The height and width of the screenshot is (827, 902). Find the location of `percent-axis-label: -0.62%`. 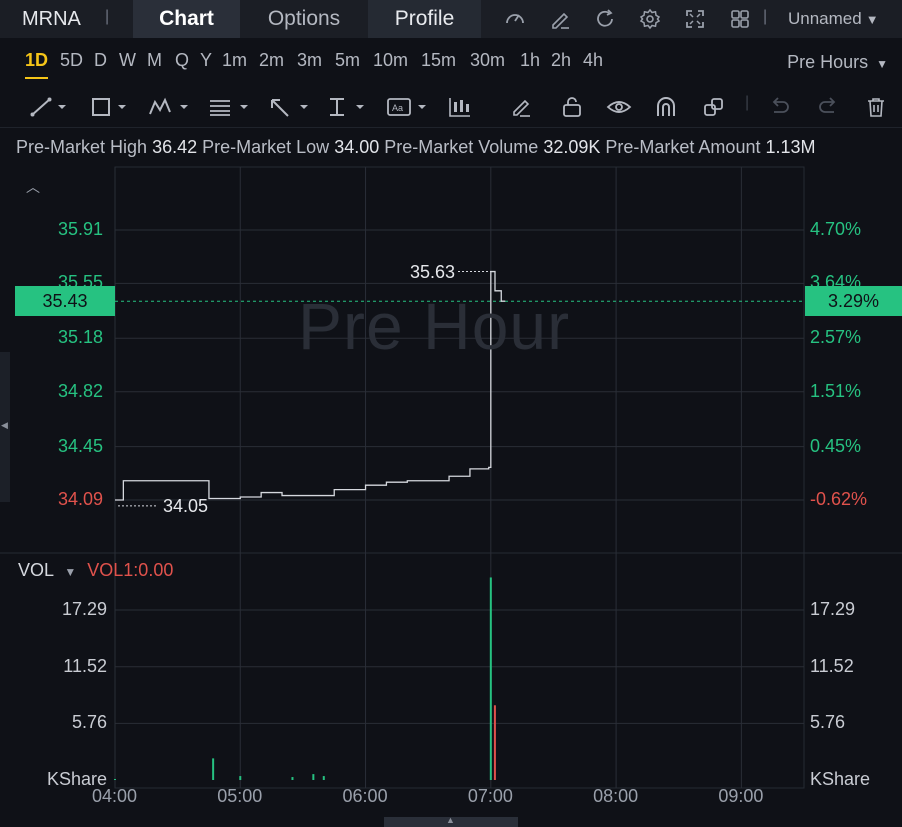

percent-axis-label: -0.62% is located at coordinates (839, 499).